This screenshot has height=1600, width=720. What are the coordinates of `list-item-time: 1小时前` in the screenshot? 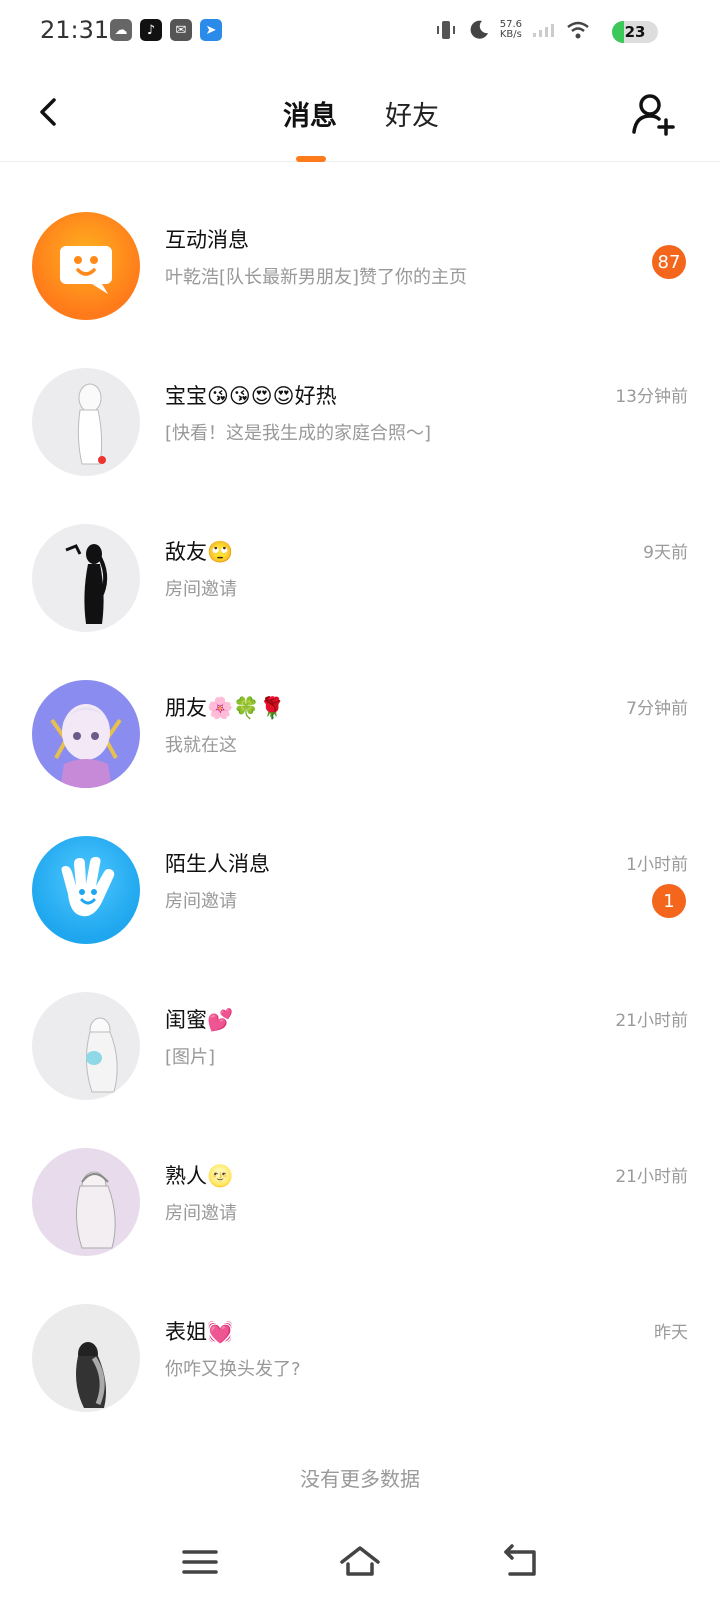 It's located at (657, 865).